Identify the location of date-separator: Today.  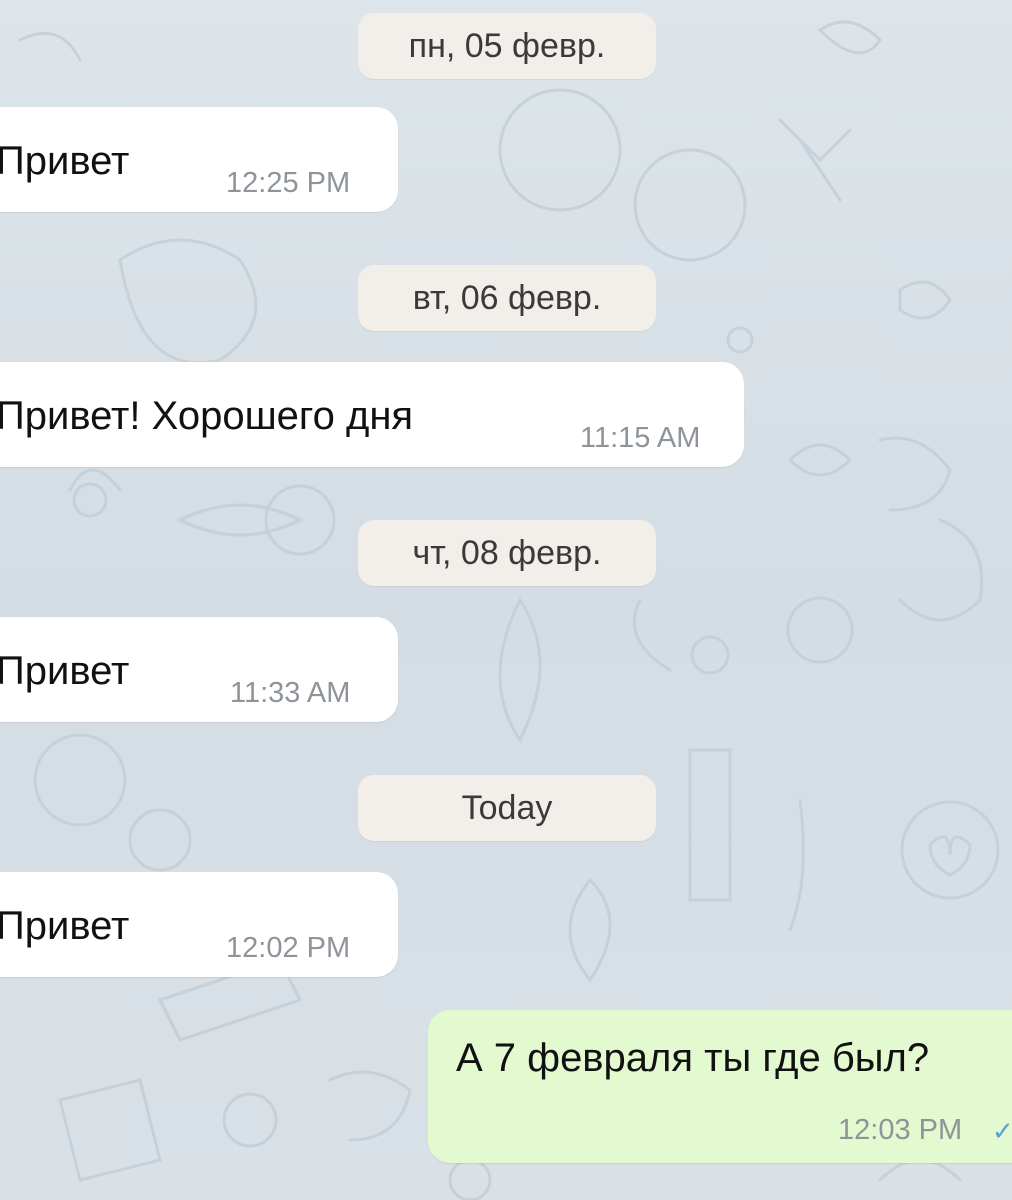
(507, 808).